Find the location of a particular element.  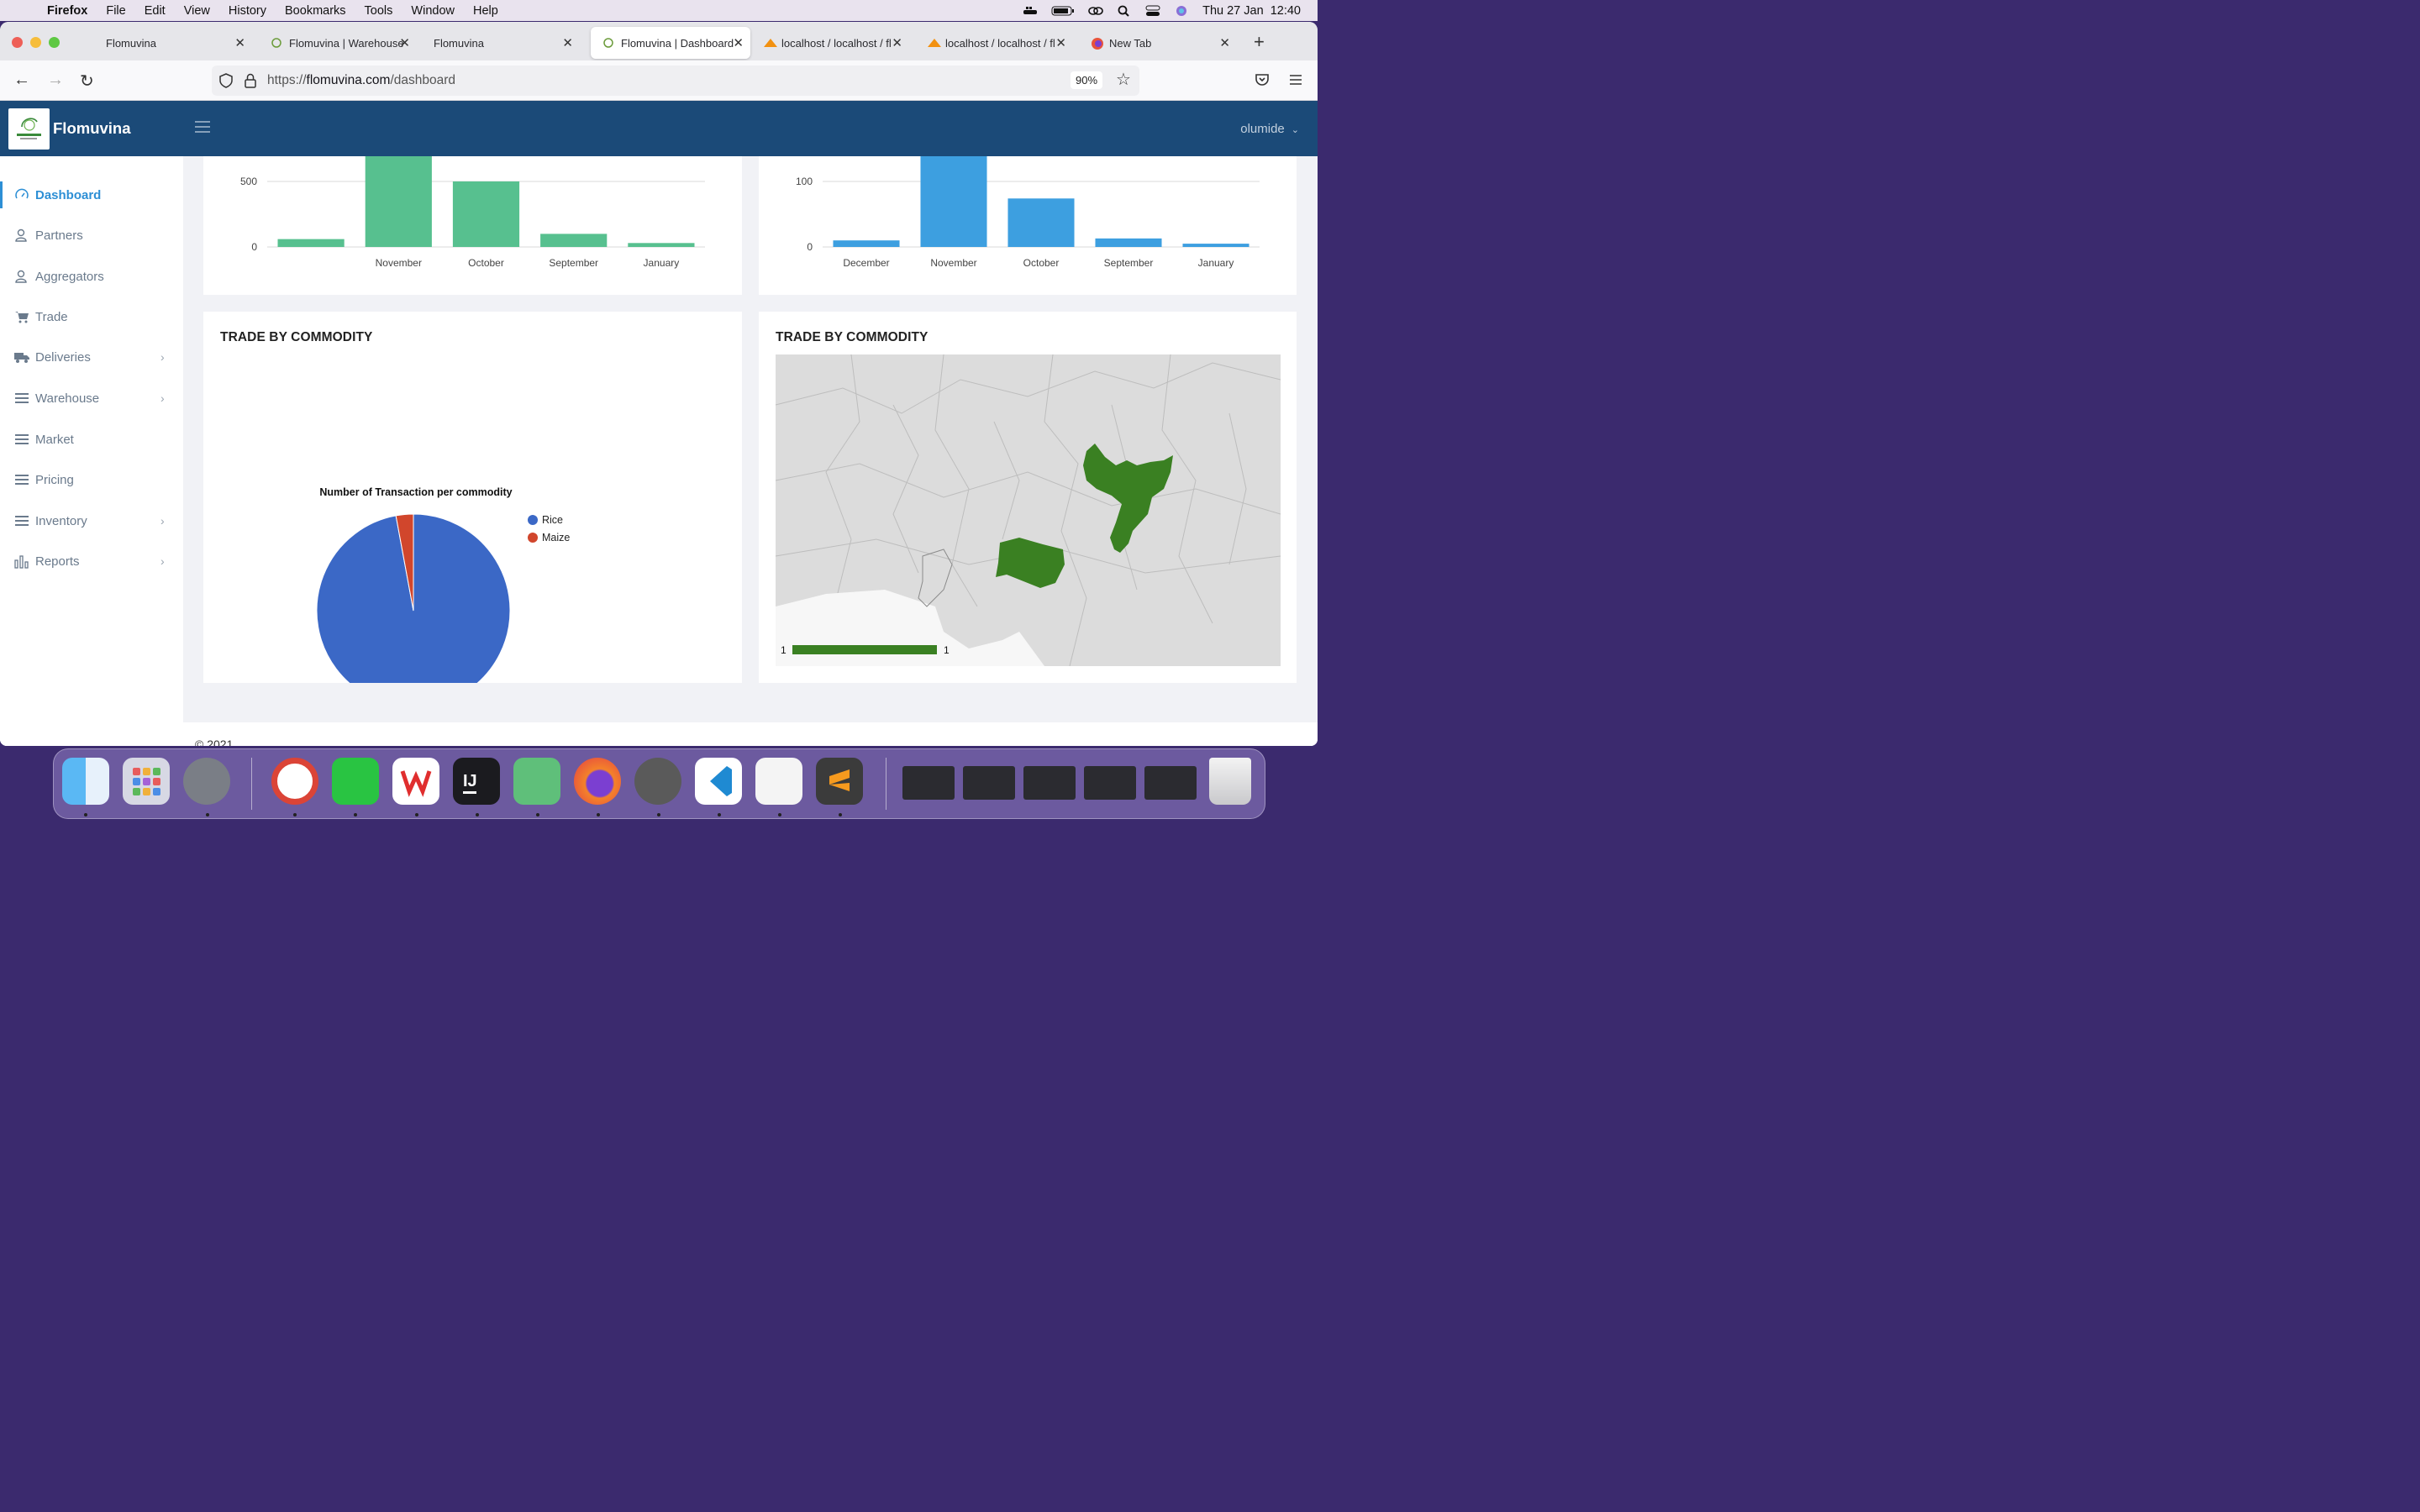

menu-edit: Edit is located at coordinates (155, 11).